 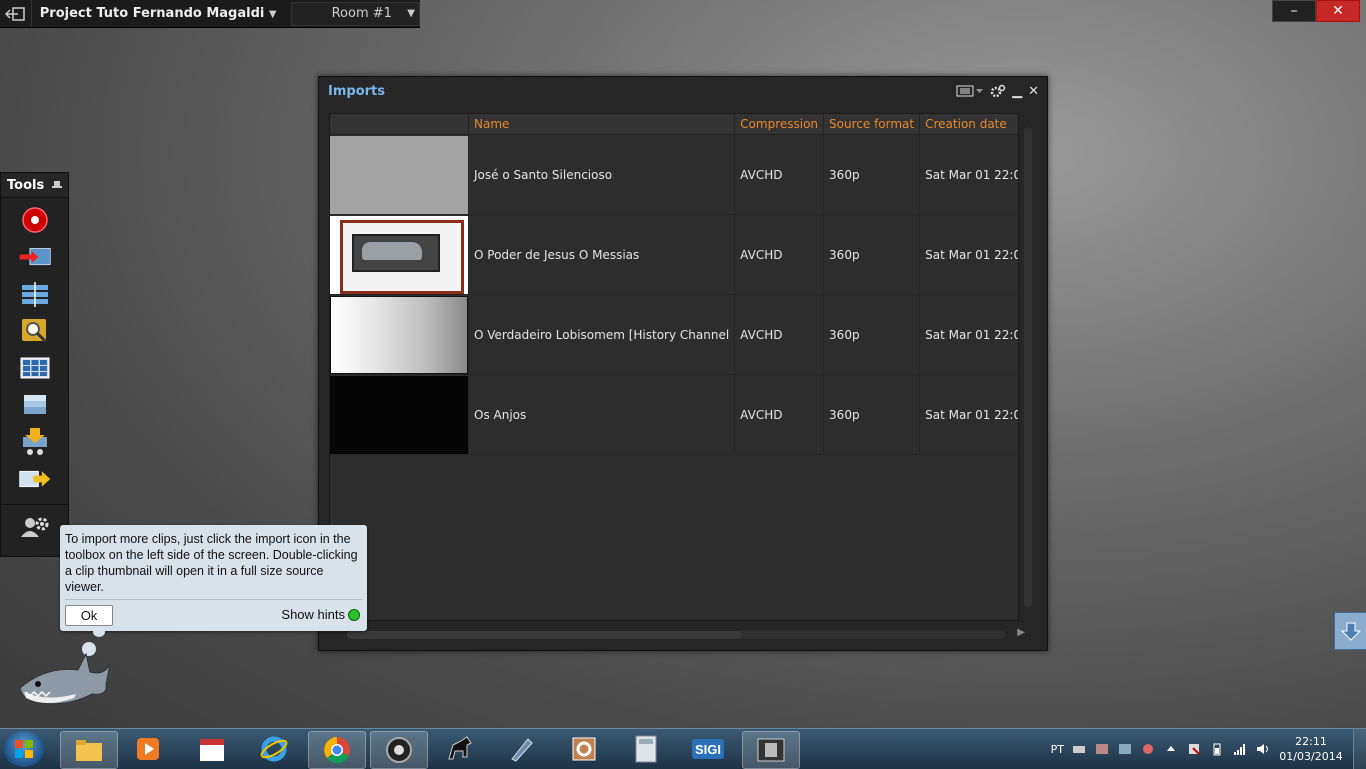 I want to click on download-widget, so click(x=1350, y=631).